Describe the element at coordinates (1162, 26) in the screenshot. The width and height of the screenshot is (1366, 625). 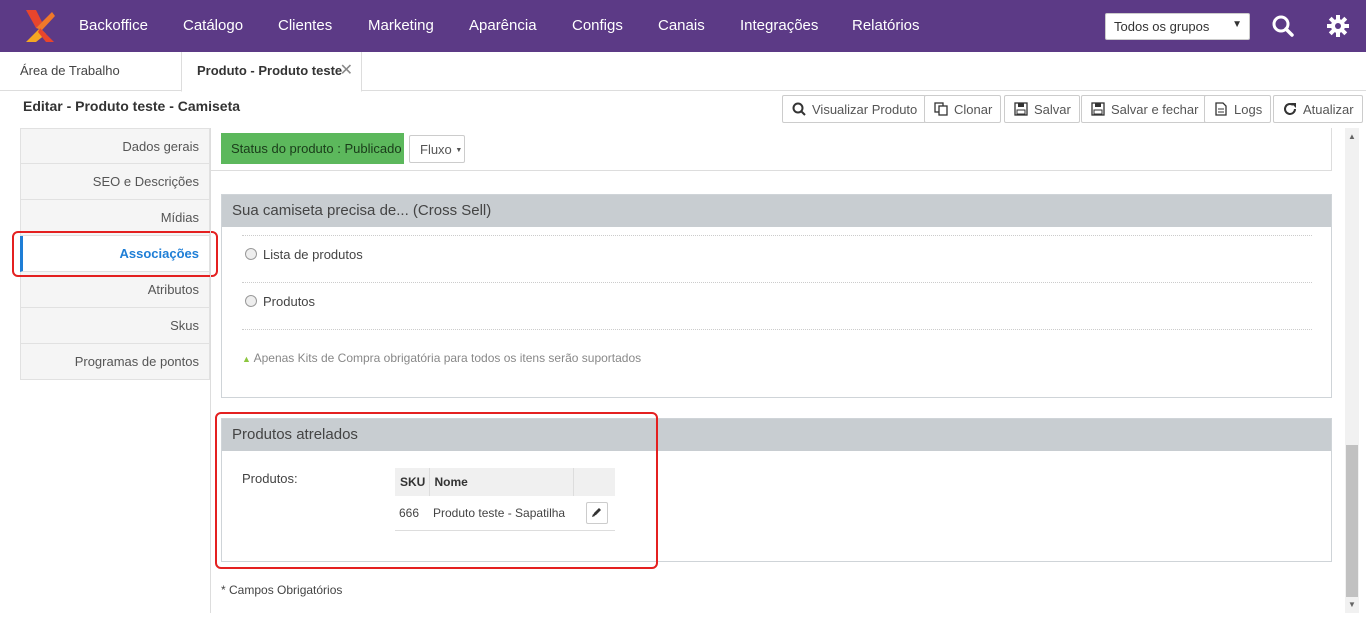
I see `group-select-value: Todos os grupos` at that location.